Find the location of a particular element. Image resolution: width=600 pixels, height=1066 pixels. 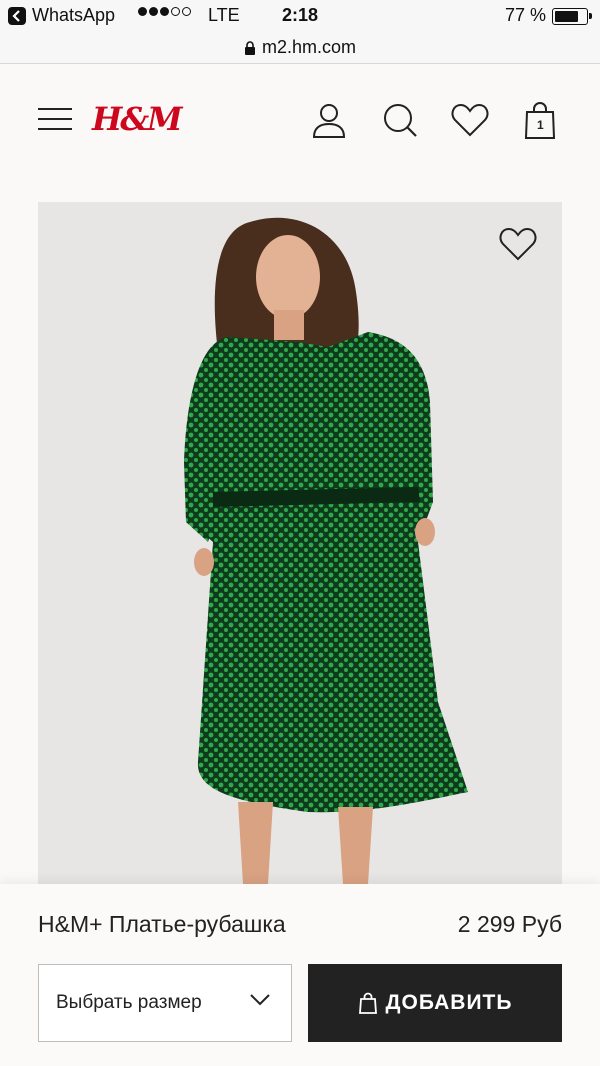

brand-logo: H&M is located at coordinates (137, 119).